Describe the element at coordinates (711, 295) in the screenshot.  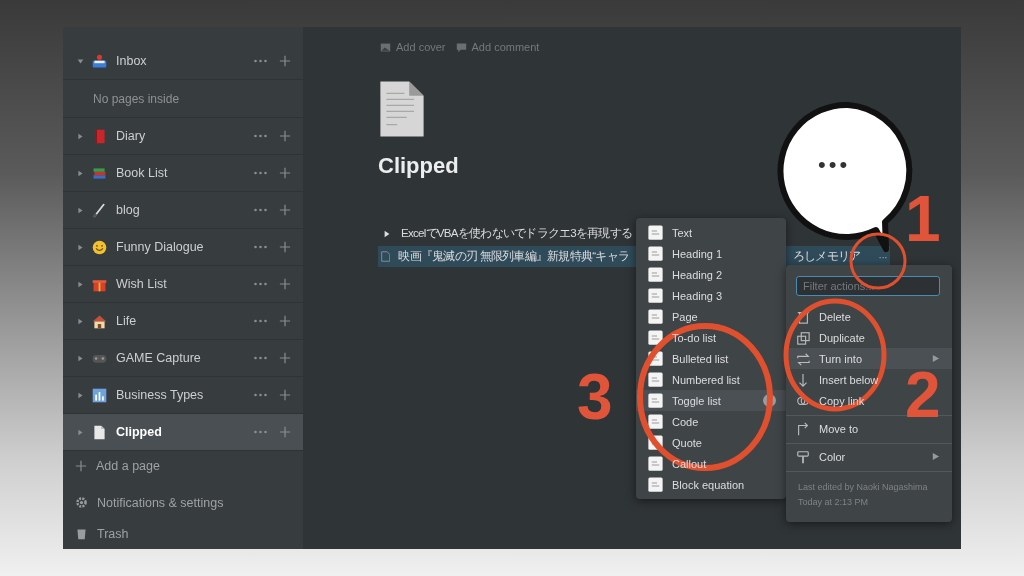
I see `menu-item: Heading 3` at that location.